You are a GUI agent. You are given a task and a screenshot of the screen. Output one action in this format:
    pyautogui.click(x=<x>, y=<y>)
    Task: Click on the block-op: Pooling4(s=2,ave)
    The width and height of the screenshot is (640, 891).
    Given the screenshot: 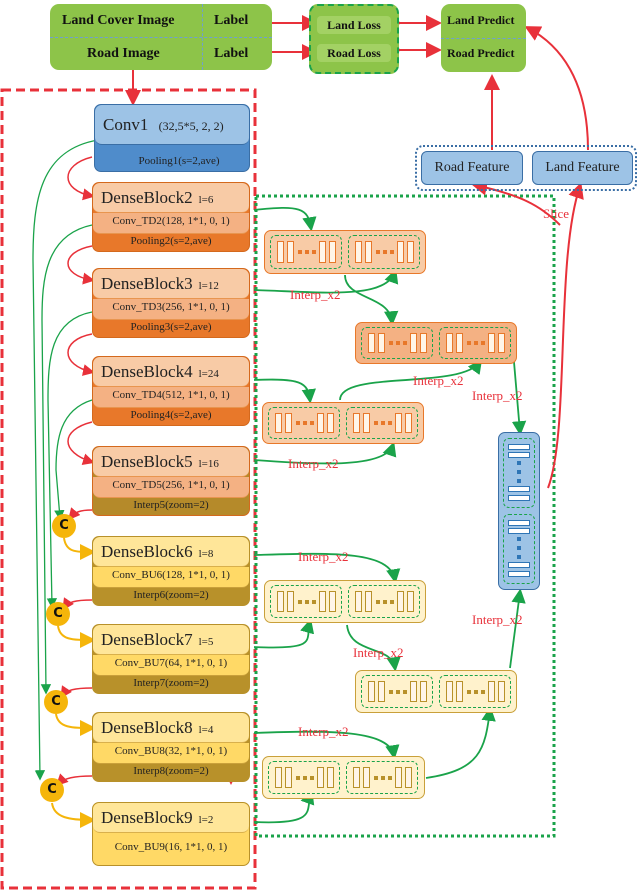 What is the action you would take?
    pyautogui.click(x=171, y=415)
    